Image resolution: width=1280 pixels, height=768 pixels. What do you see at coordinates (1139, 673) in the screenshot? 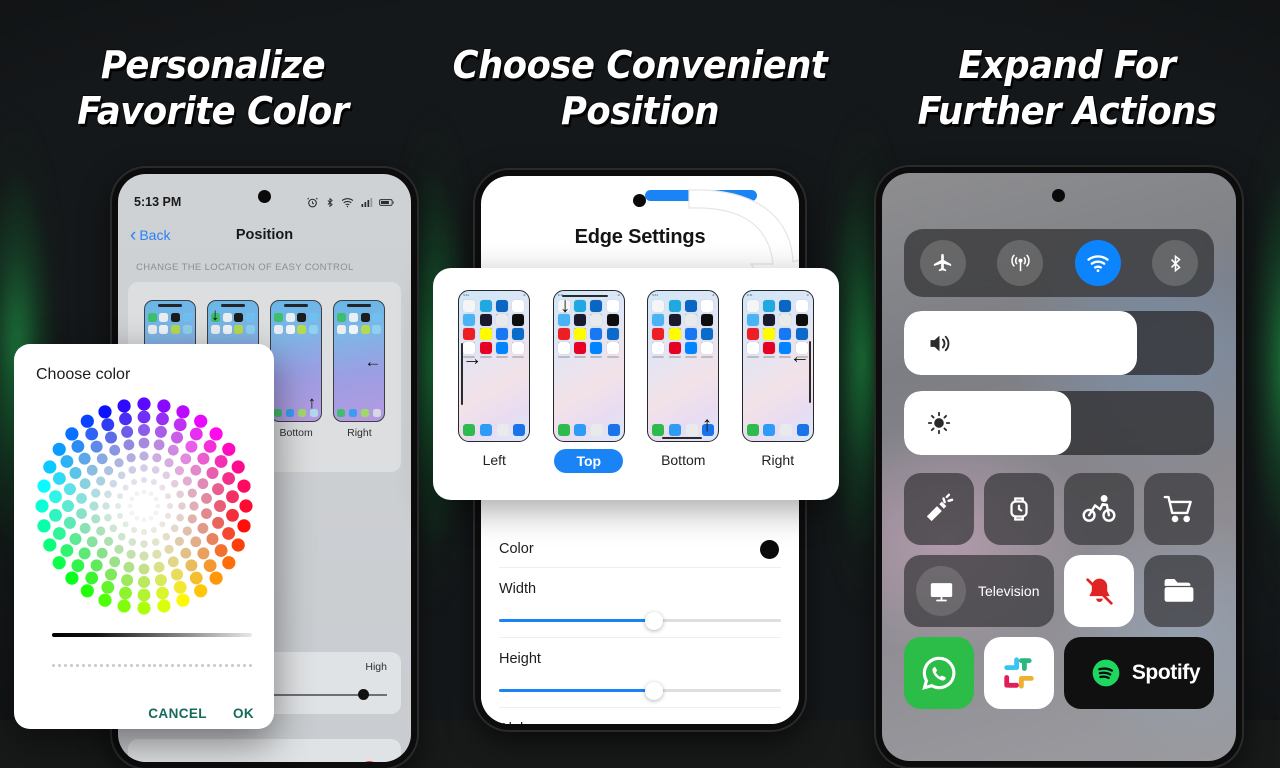
I see `spotify-tile: Spotify` at bounding box center [1139, 673].